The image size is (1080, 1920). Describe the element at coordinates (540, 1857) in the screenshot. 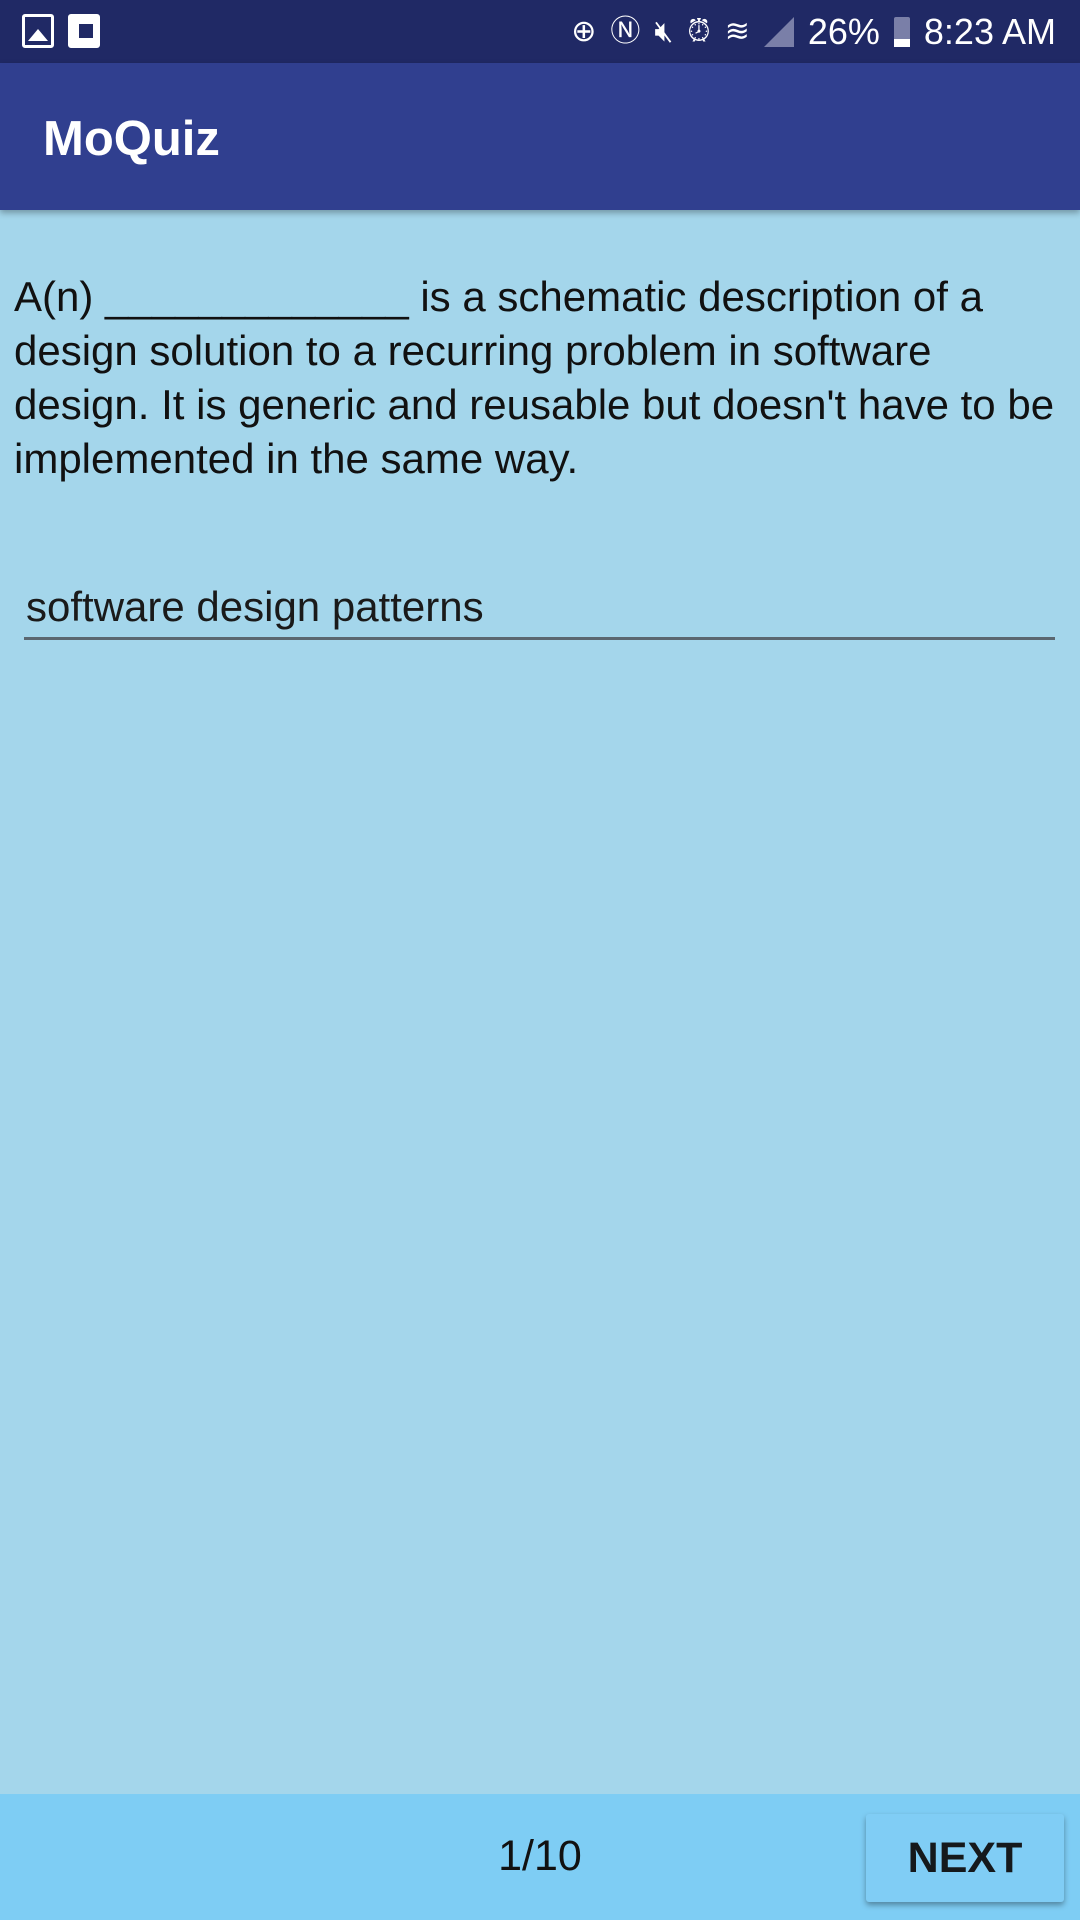

I see `bottom-bar: 1/10 NEXT` at that location.